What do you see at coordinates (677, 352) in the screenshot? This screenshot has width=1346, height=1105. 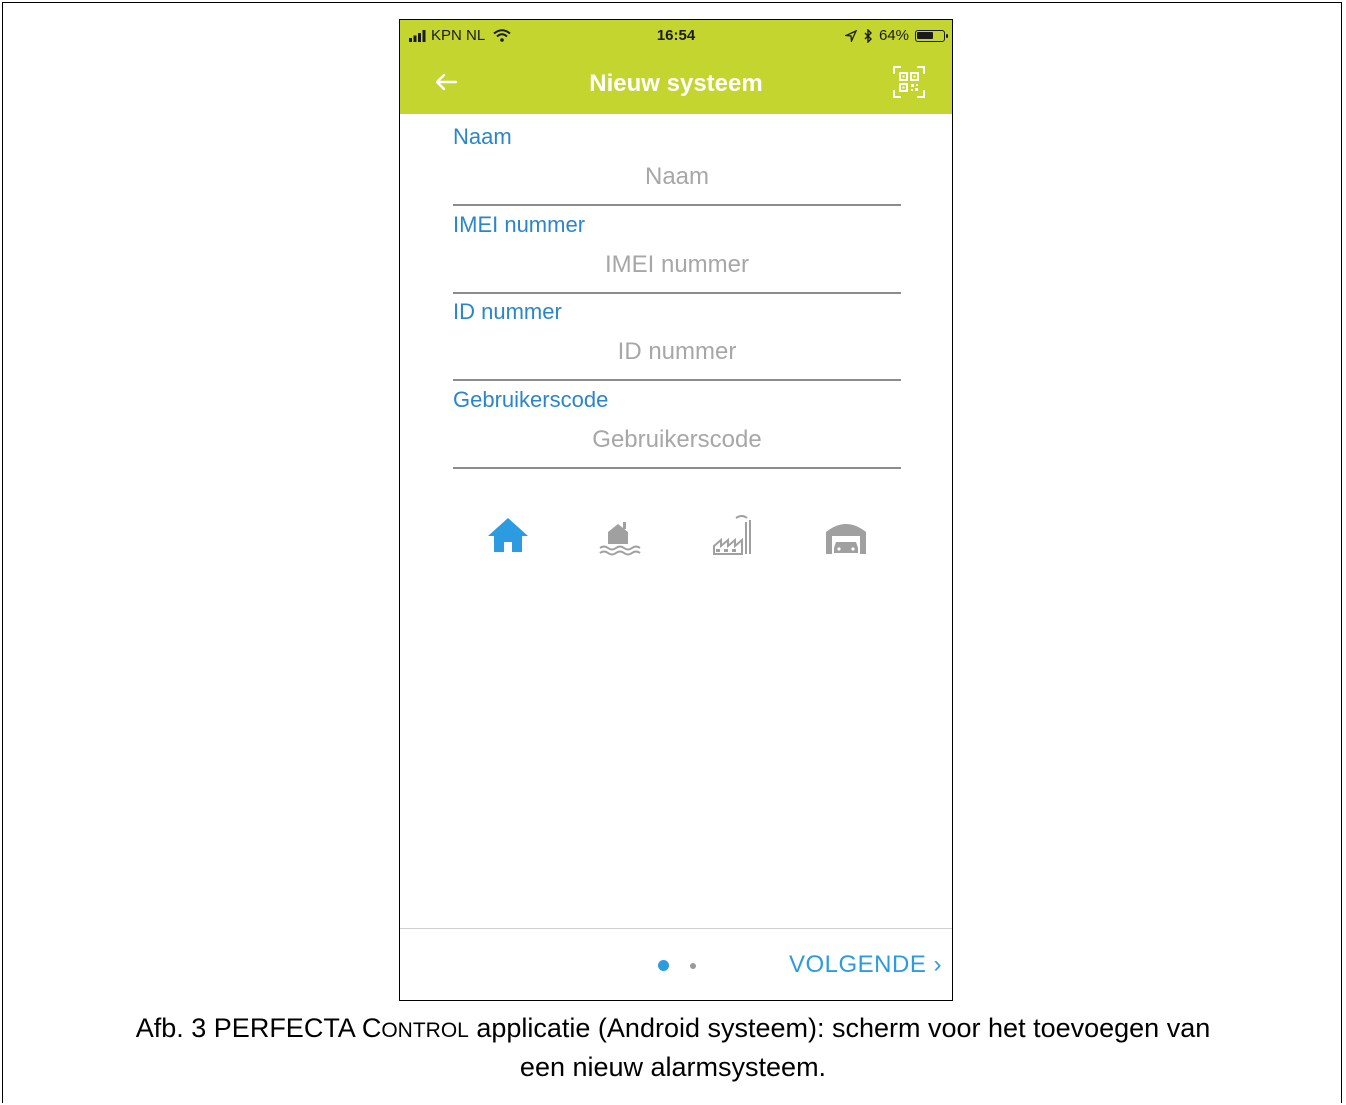 I see `id-input` at bounding box center [677, 352].